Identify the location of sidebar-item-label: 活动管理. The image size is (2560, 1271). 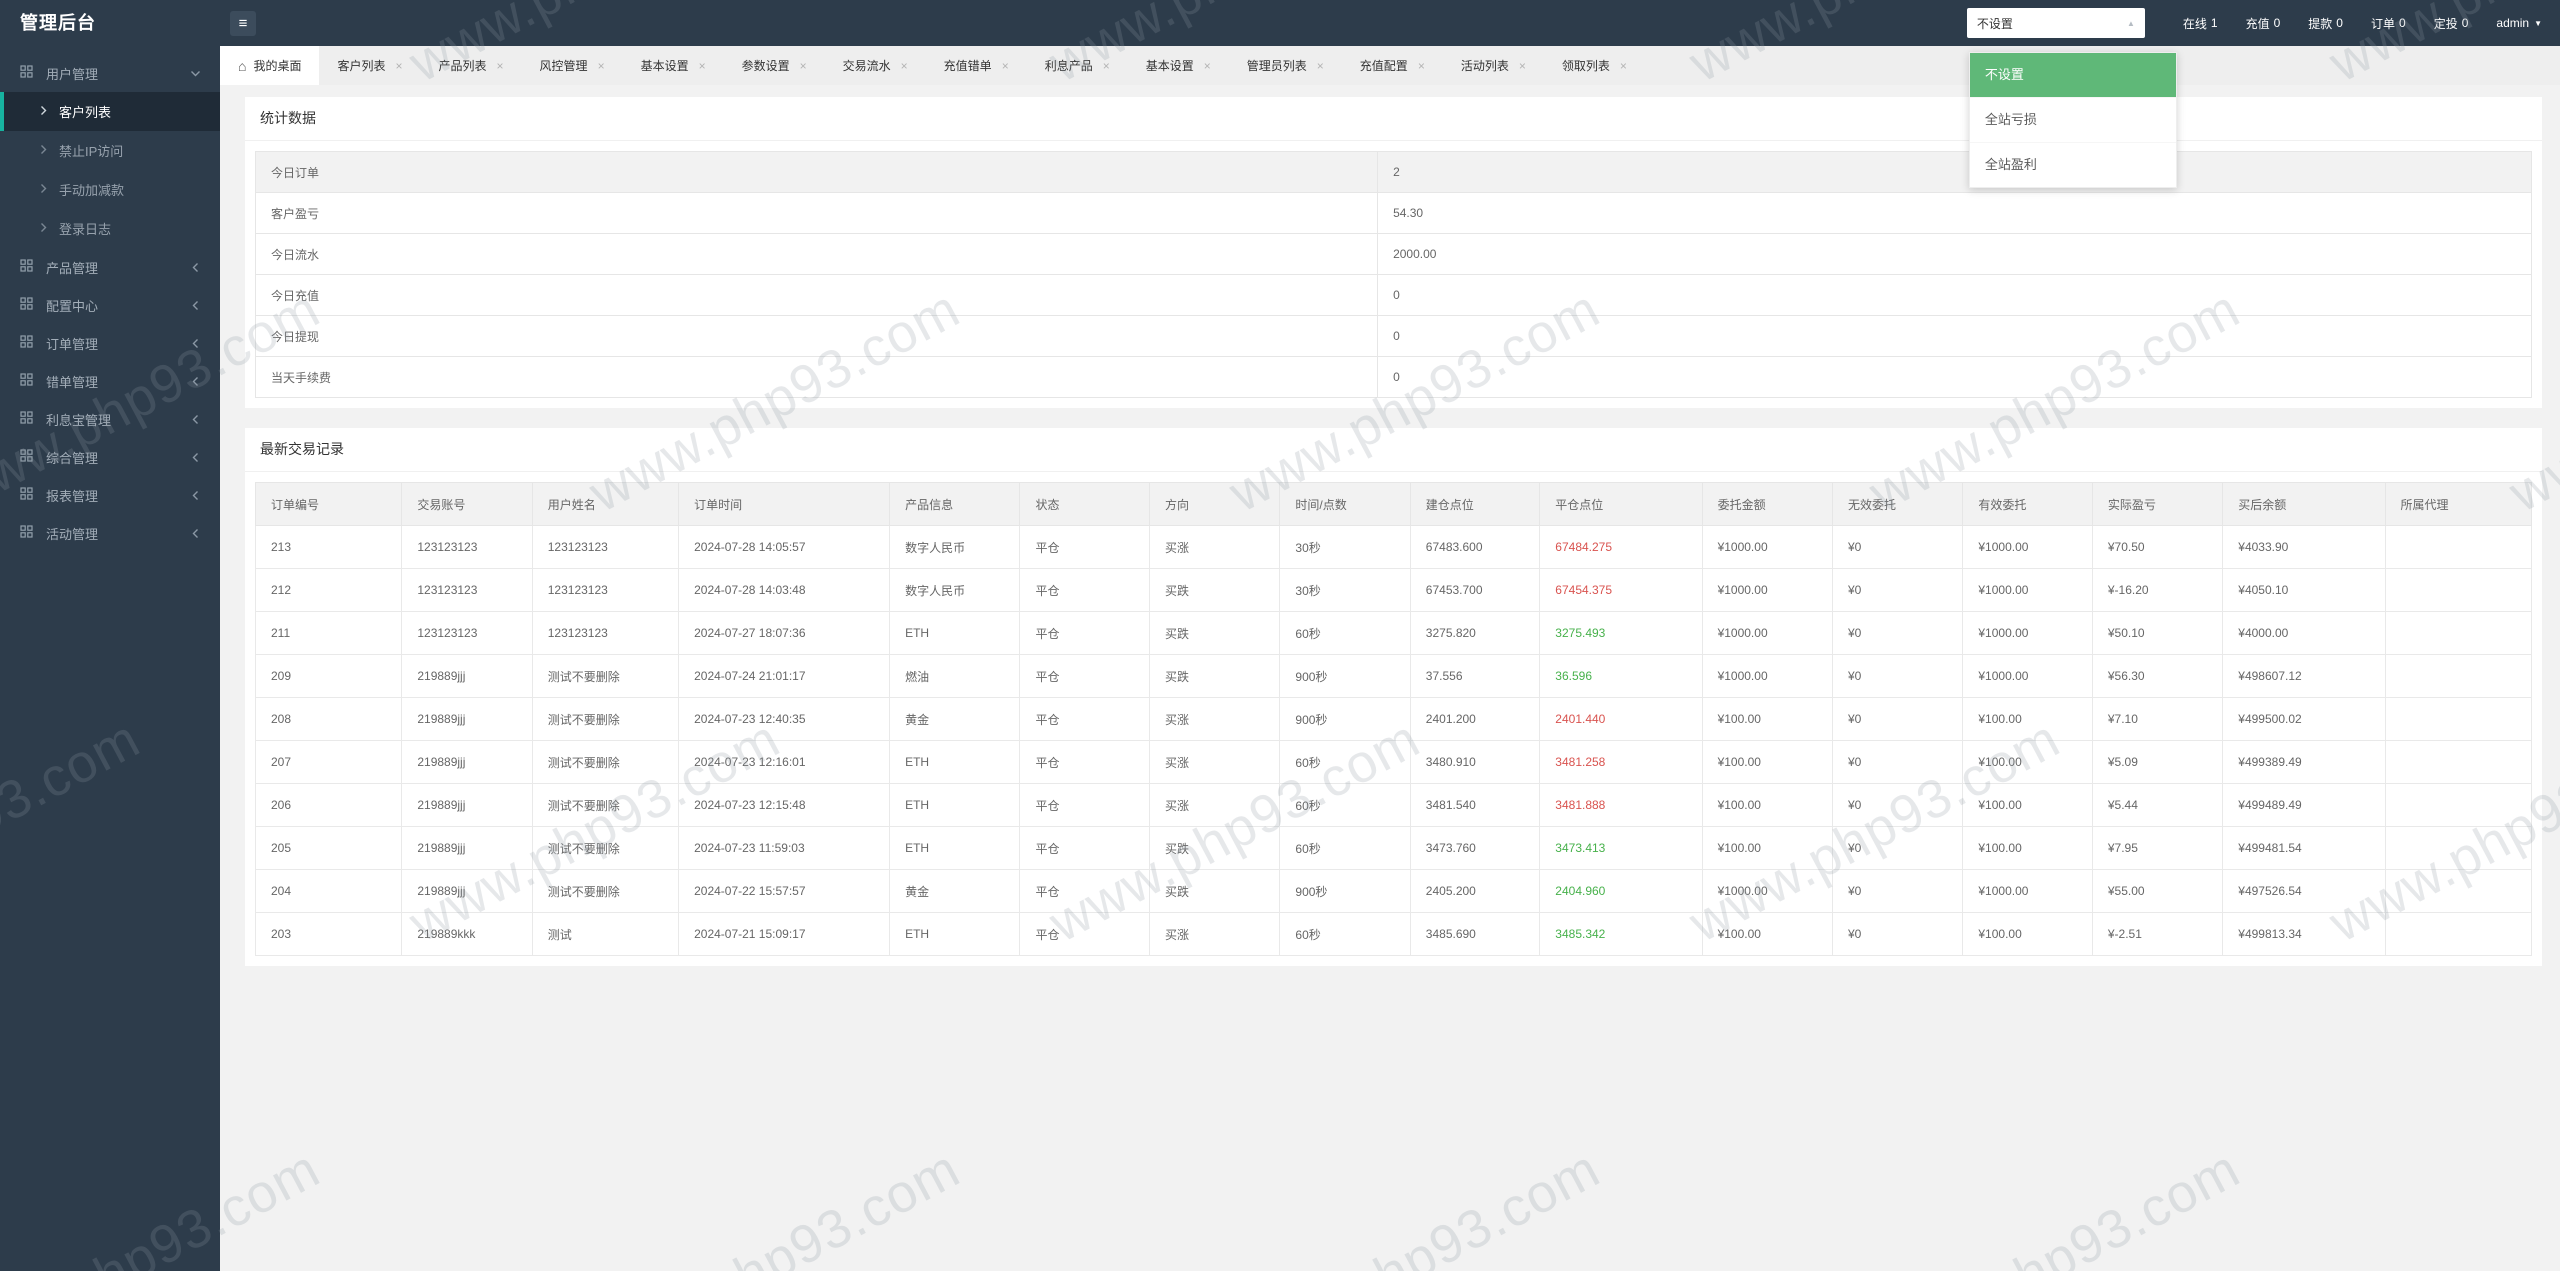
(72, 534).